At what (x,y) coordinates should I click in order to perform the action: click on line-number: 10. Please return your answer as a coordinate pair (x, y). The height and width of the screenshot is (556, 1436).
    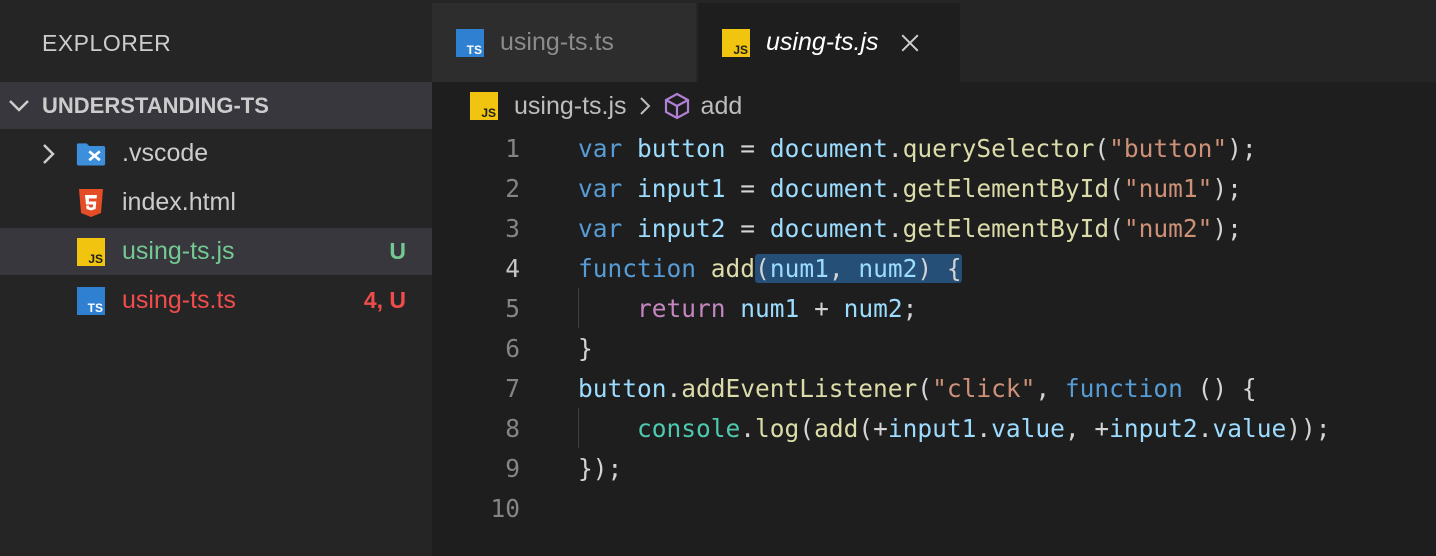
    Looking at the image, I should click on (505, 508).